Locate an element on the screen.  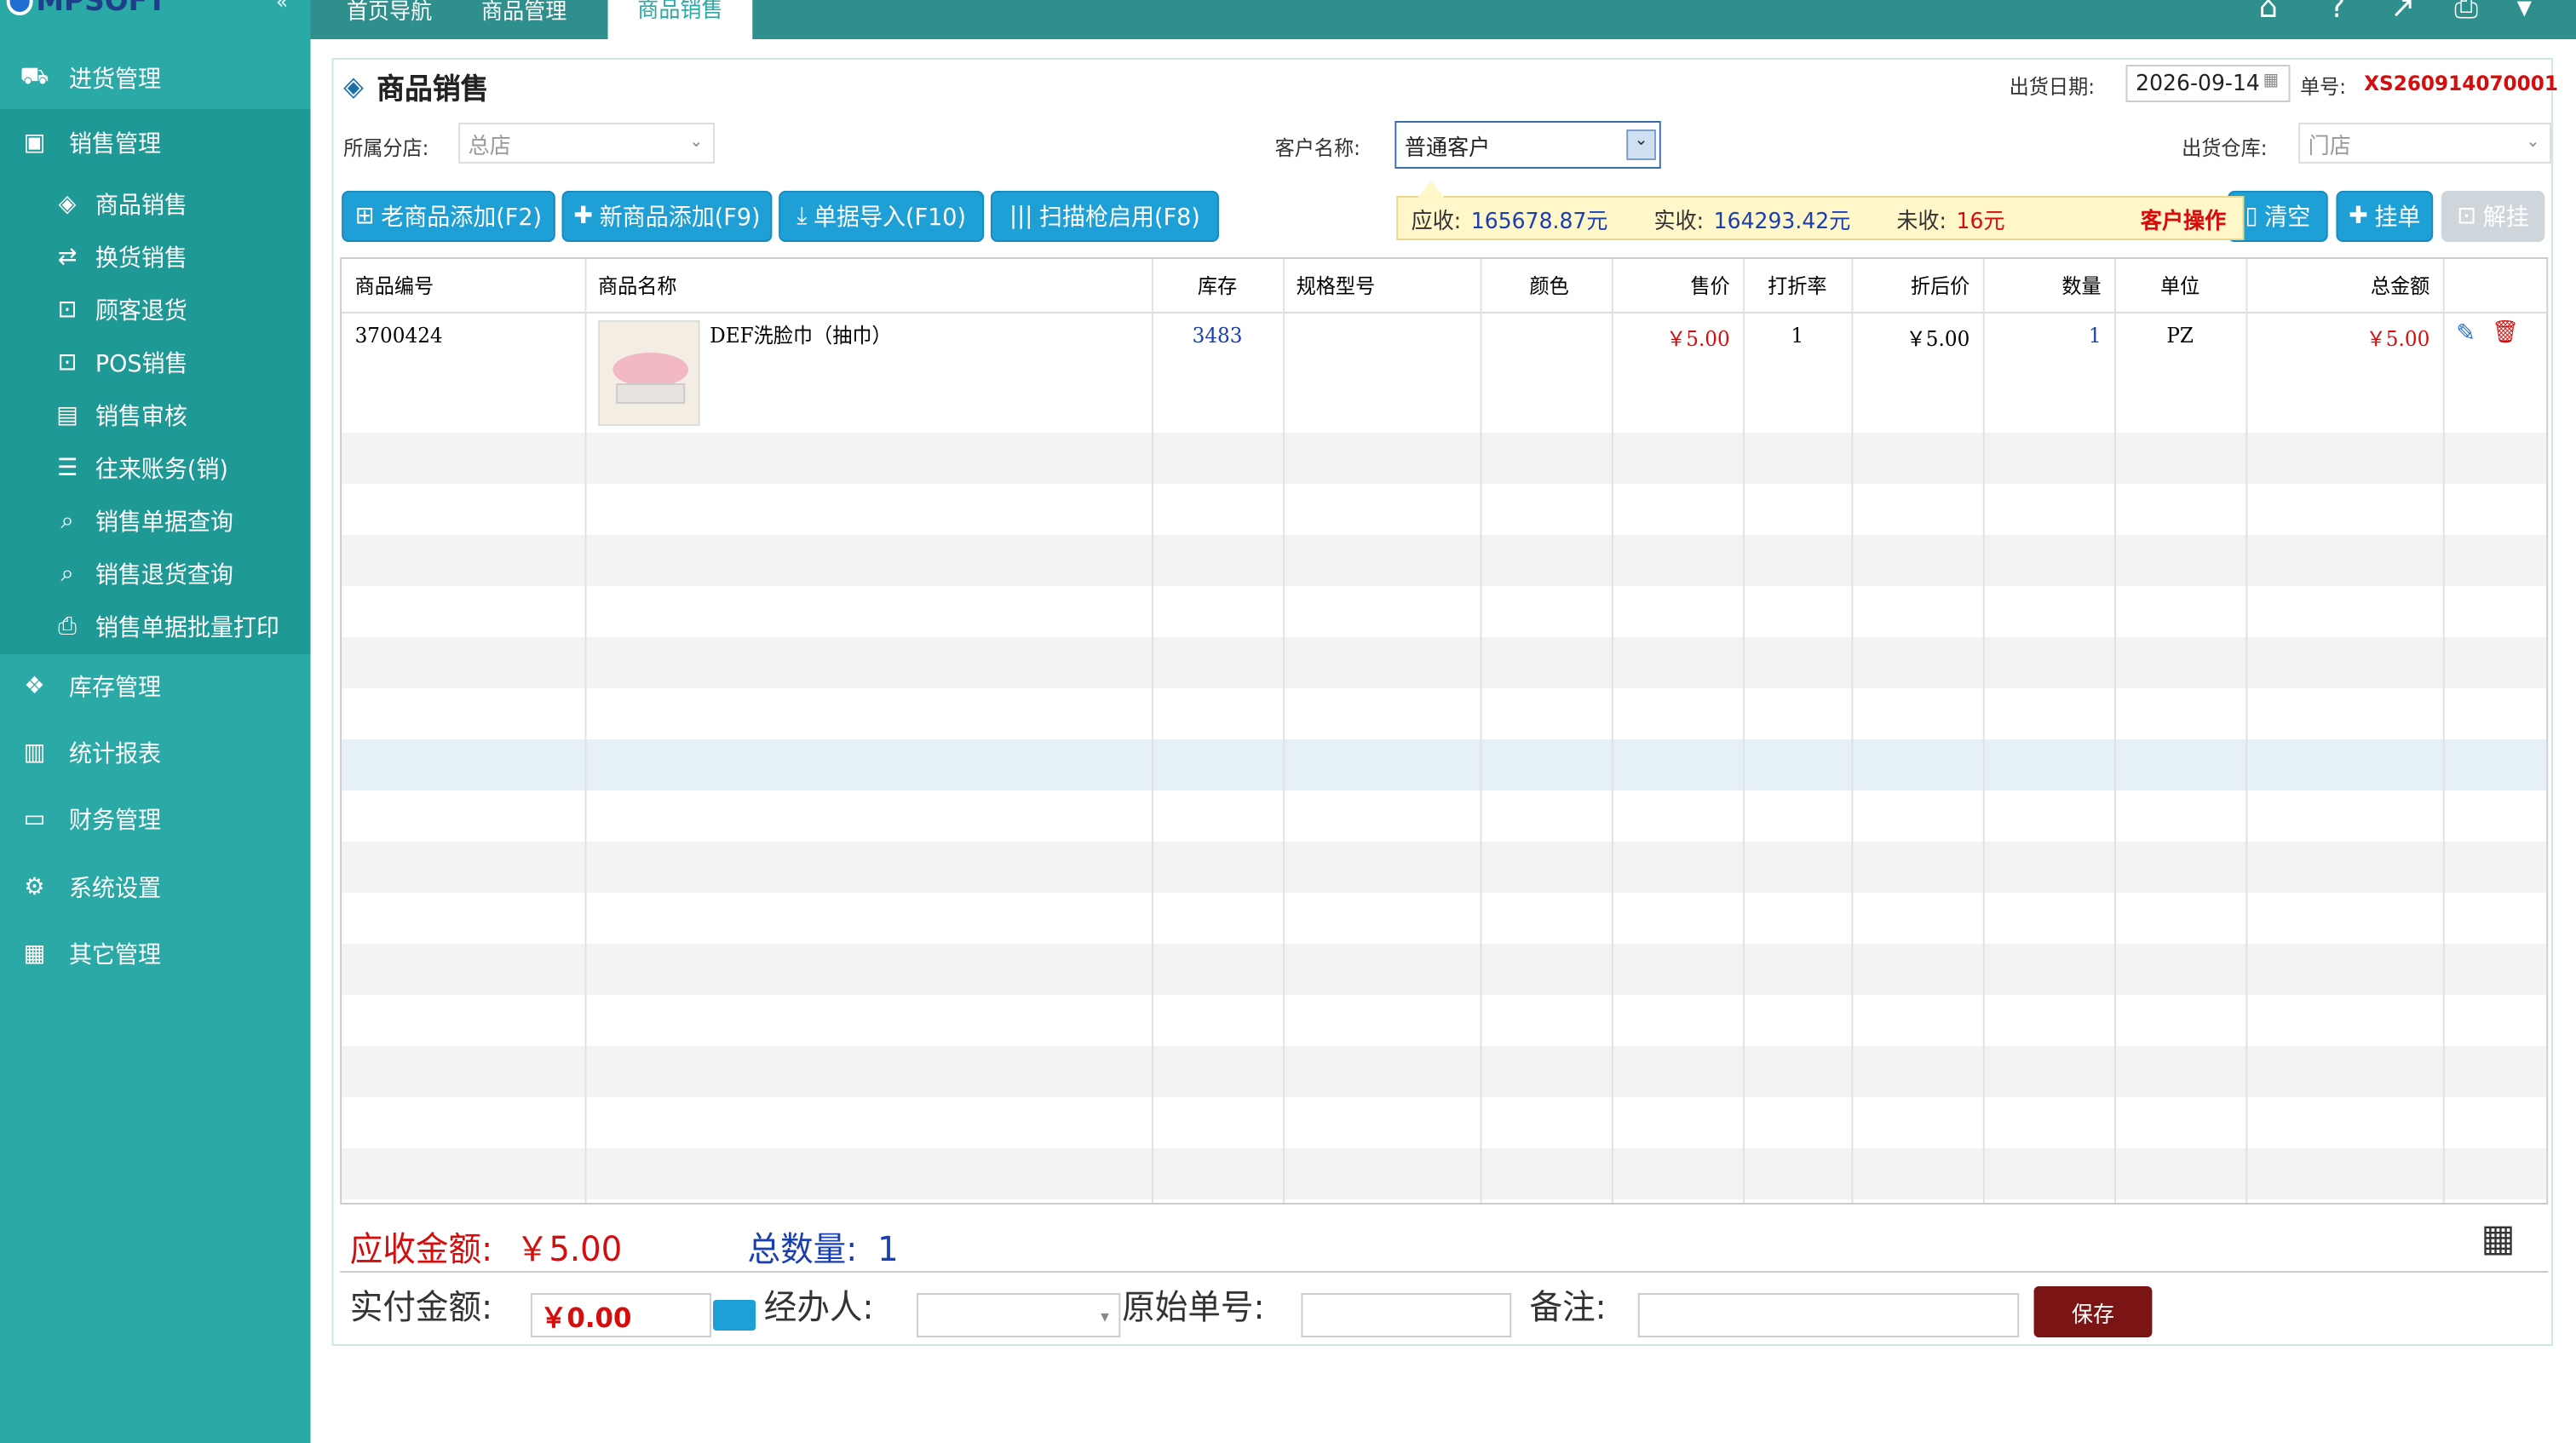
sidebar-sub-order-query: ⌕ 销售单据查询 is located at coordinates (155, 520).